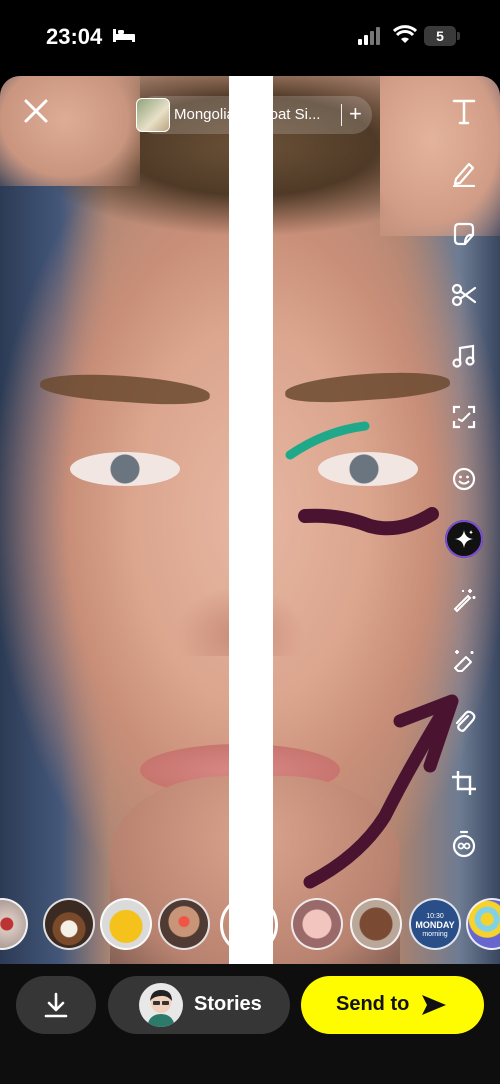  Describe the element at coordinates (435, 934) in the screenshot. I see `monday-lens-sub: morning` at that location.